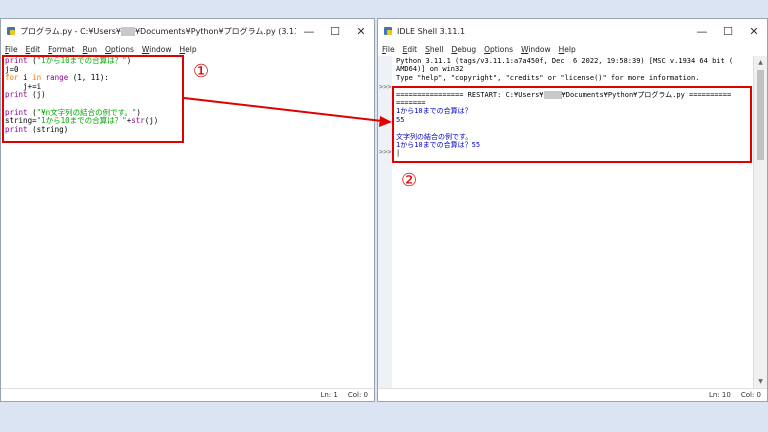  What do you see at coordinates (287, 112) in the screenshot?
I see `annotation-arrow` at bounding box center [287, 112].